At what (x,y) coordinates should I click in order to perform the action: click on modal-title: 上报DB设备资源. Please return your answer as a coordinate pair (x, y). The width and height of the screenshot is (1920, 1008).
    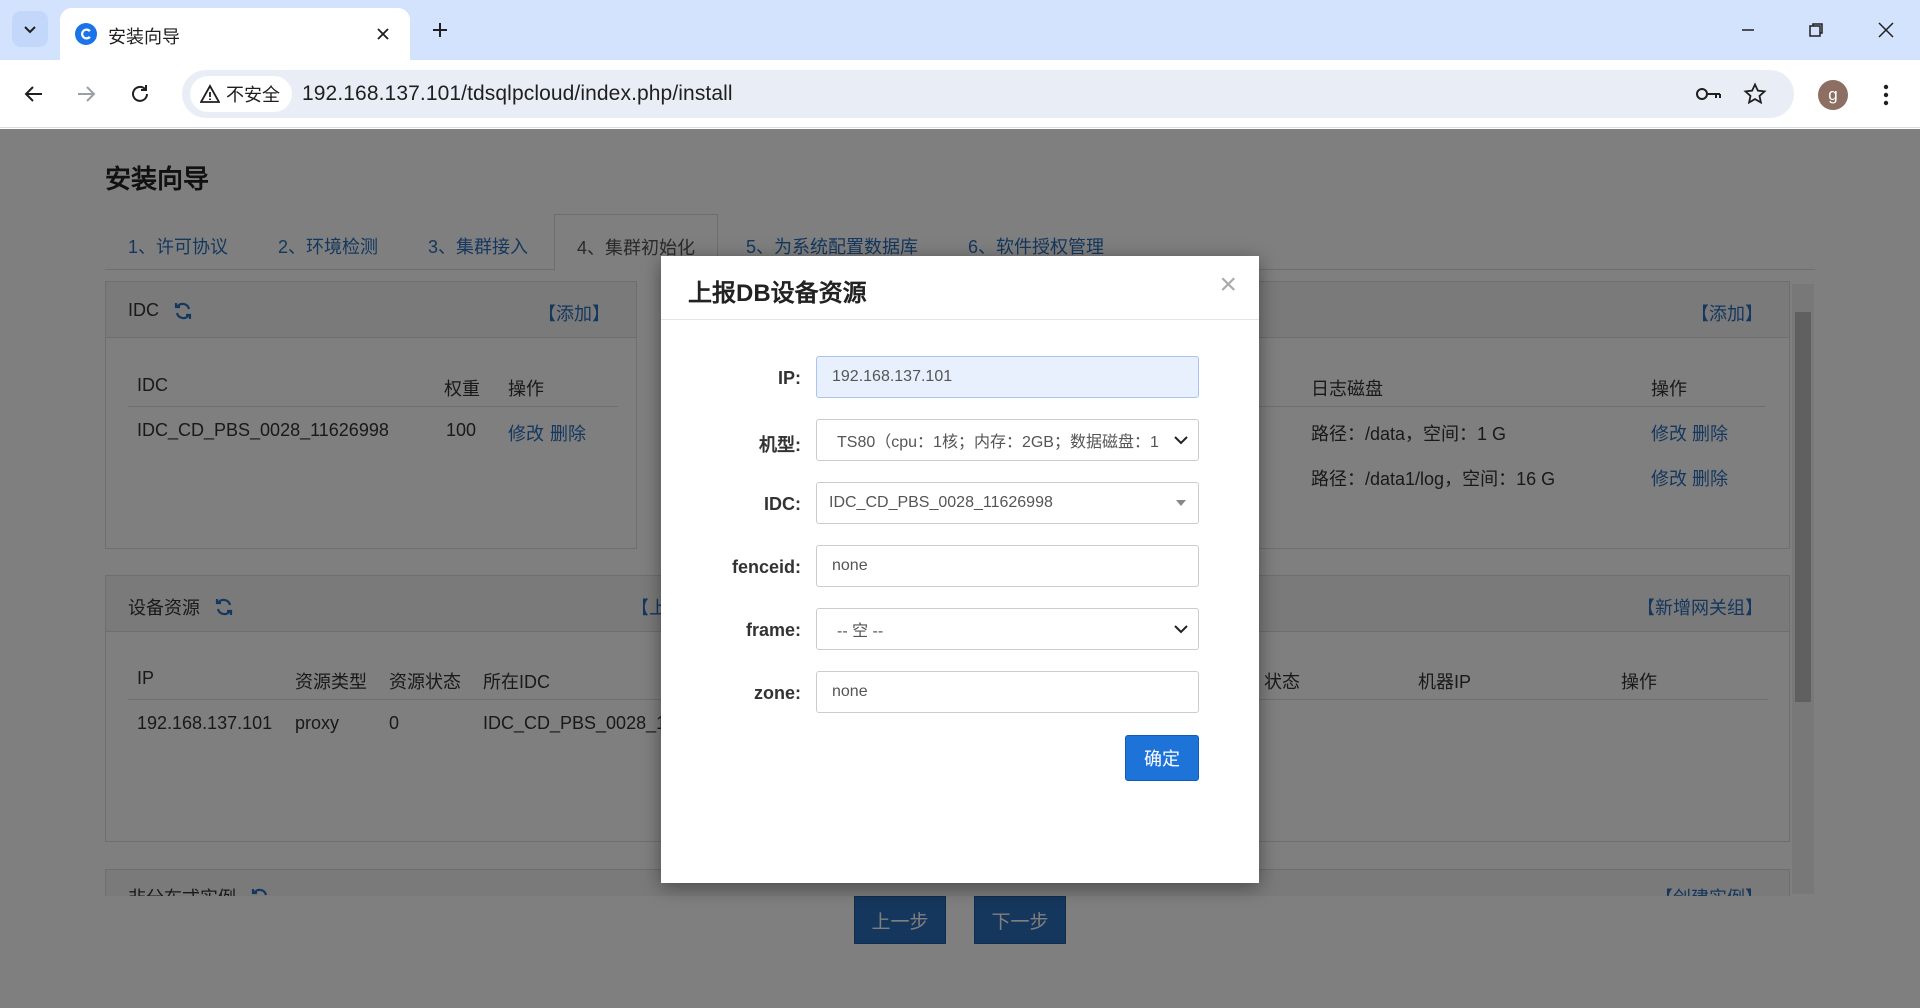
    Looking at the image, I should click on (777, 293).